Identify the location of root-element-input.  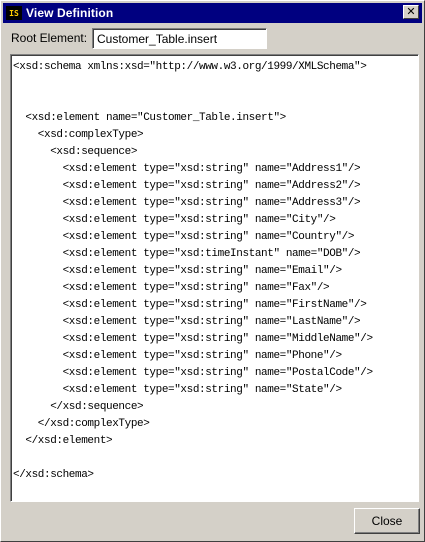
(179, 38).